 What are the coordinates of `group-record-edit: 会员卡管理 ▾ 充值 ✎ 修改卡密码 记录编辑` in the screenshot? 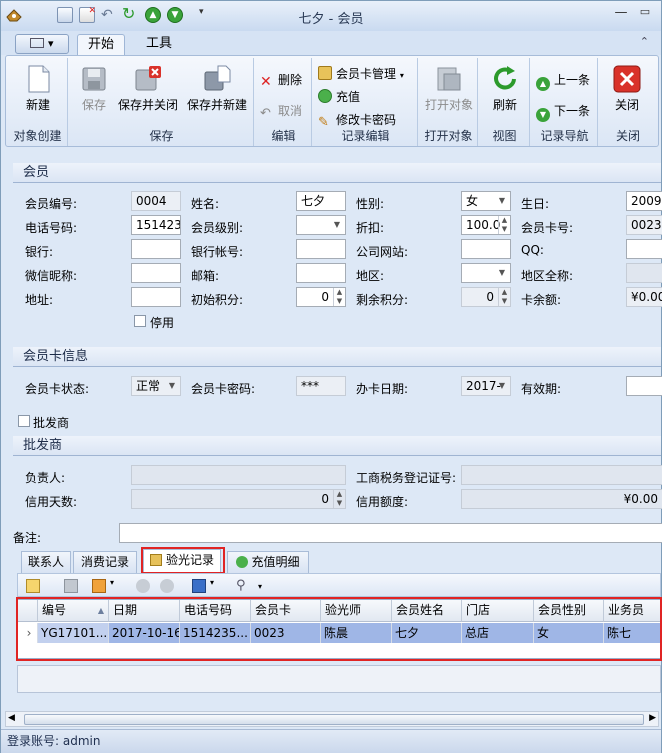 It's located at (366, 102).